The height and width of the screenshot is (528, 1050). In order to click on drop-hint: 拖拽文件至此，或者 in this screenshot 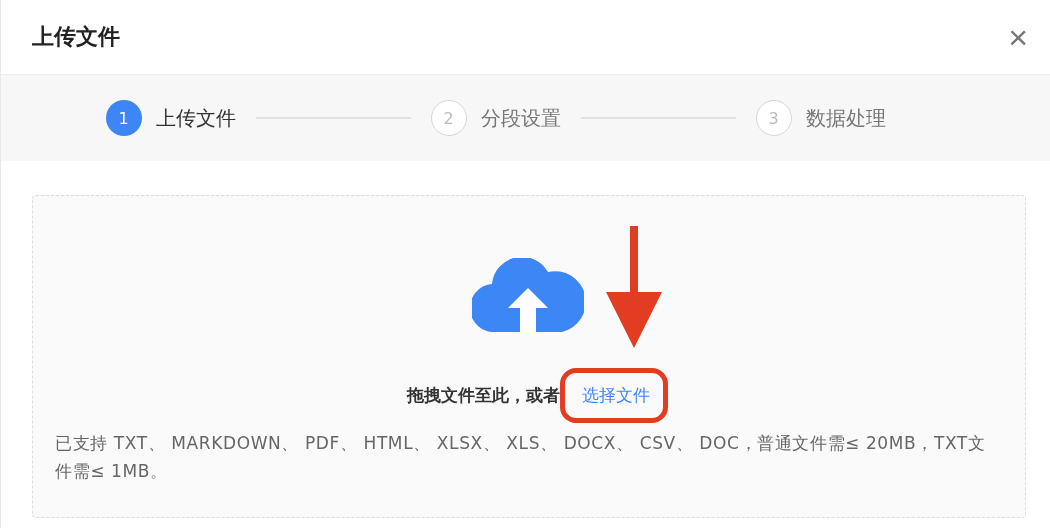, I will do `click(483, 395)`.